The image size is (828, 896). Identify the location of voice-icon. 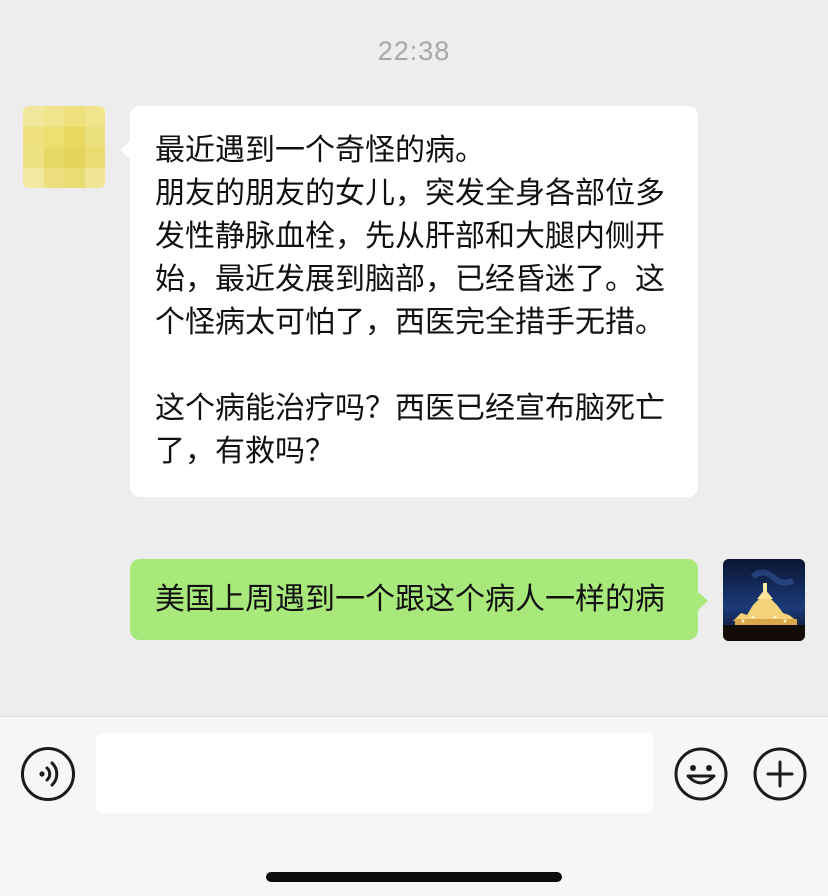
(49, 774).